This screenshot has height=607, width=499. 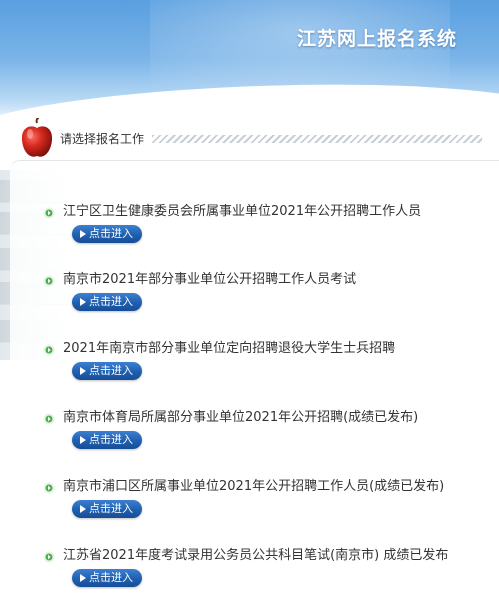 I want to click on list-item: 南京市体育局所属部分事业单位2021年公开招聘(成绩已发布) 点击进入, so click(x=254, y=439).